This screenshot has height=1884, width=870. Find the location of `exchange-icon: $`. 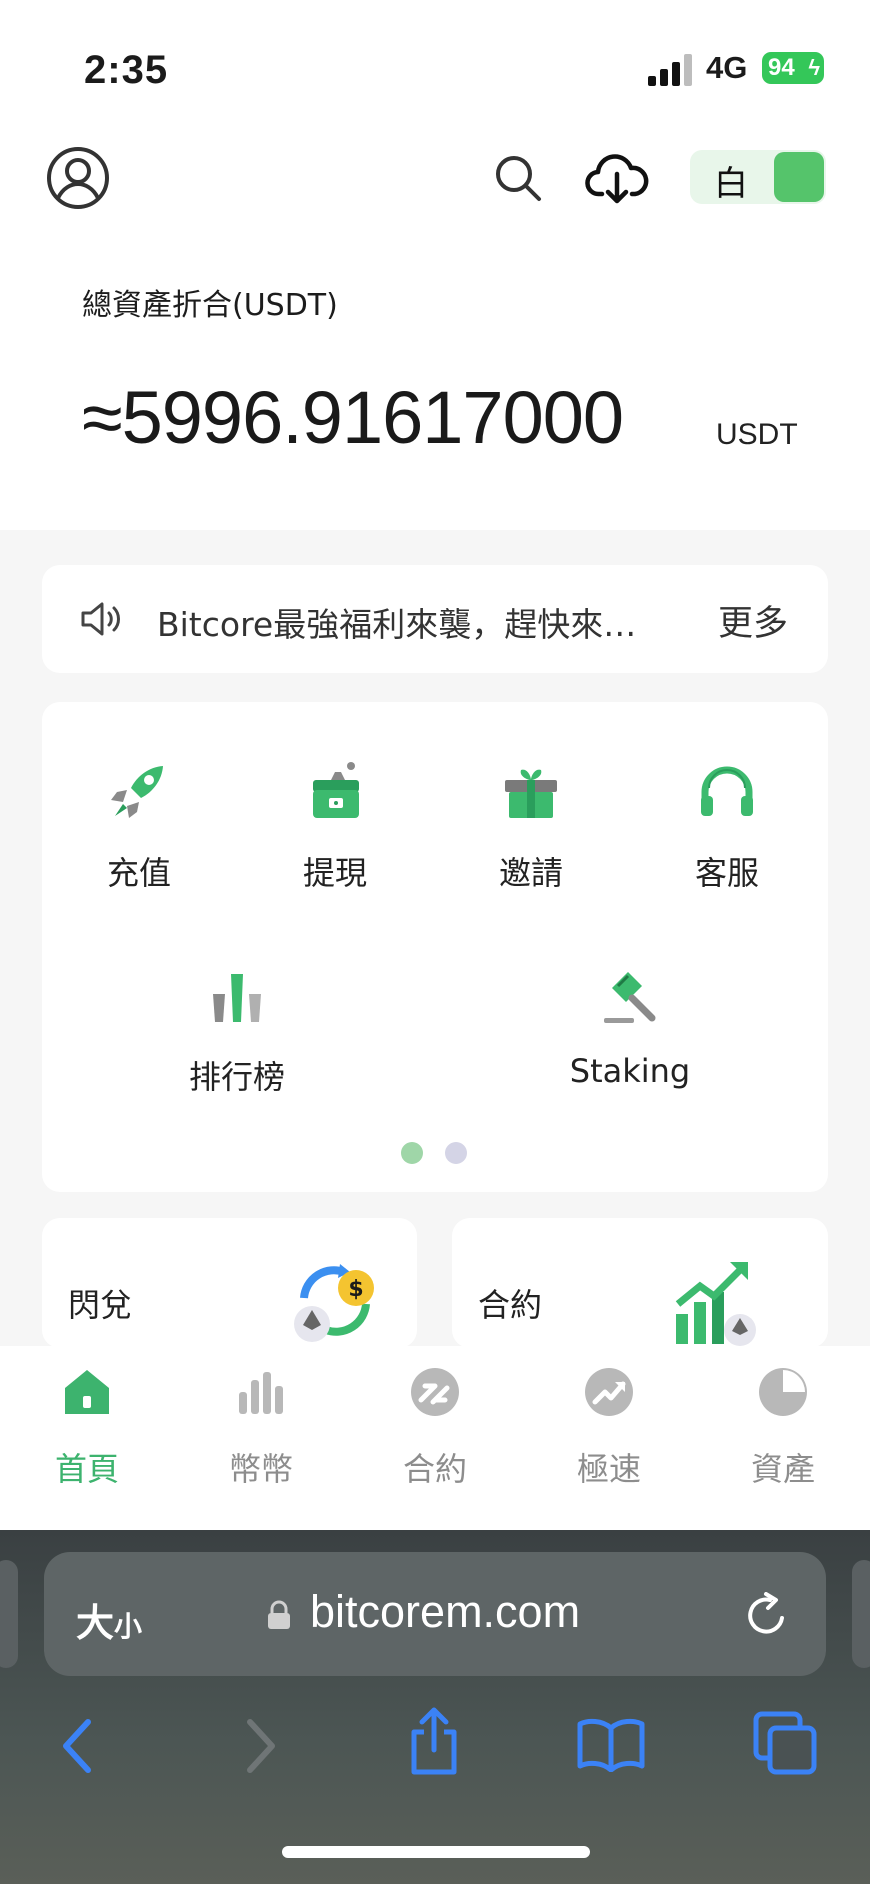

exchange-icon: $ is located at coordinates (334, 1303).